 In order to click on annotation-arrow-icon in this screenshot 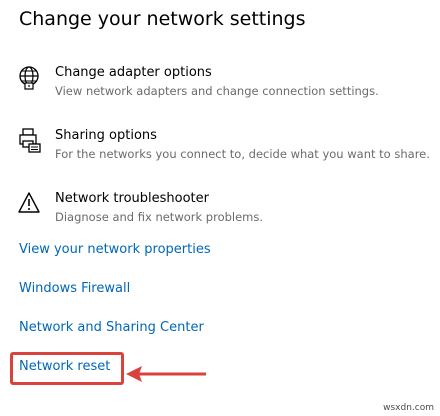, I will do `click(166, 376)`.